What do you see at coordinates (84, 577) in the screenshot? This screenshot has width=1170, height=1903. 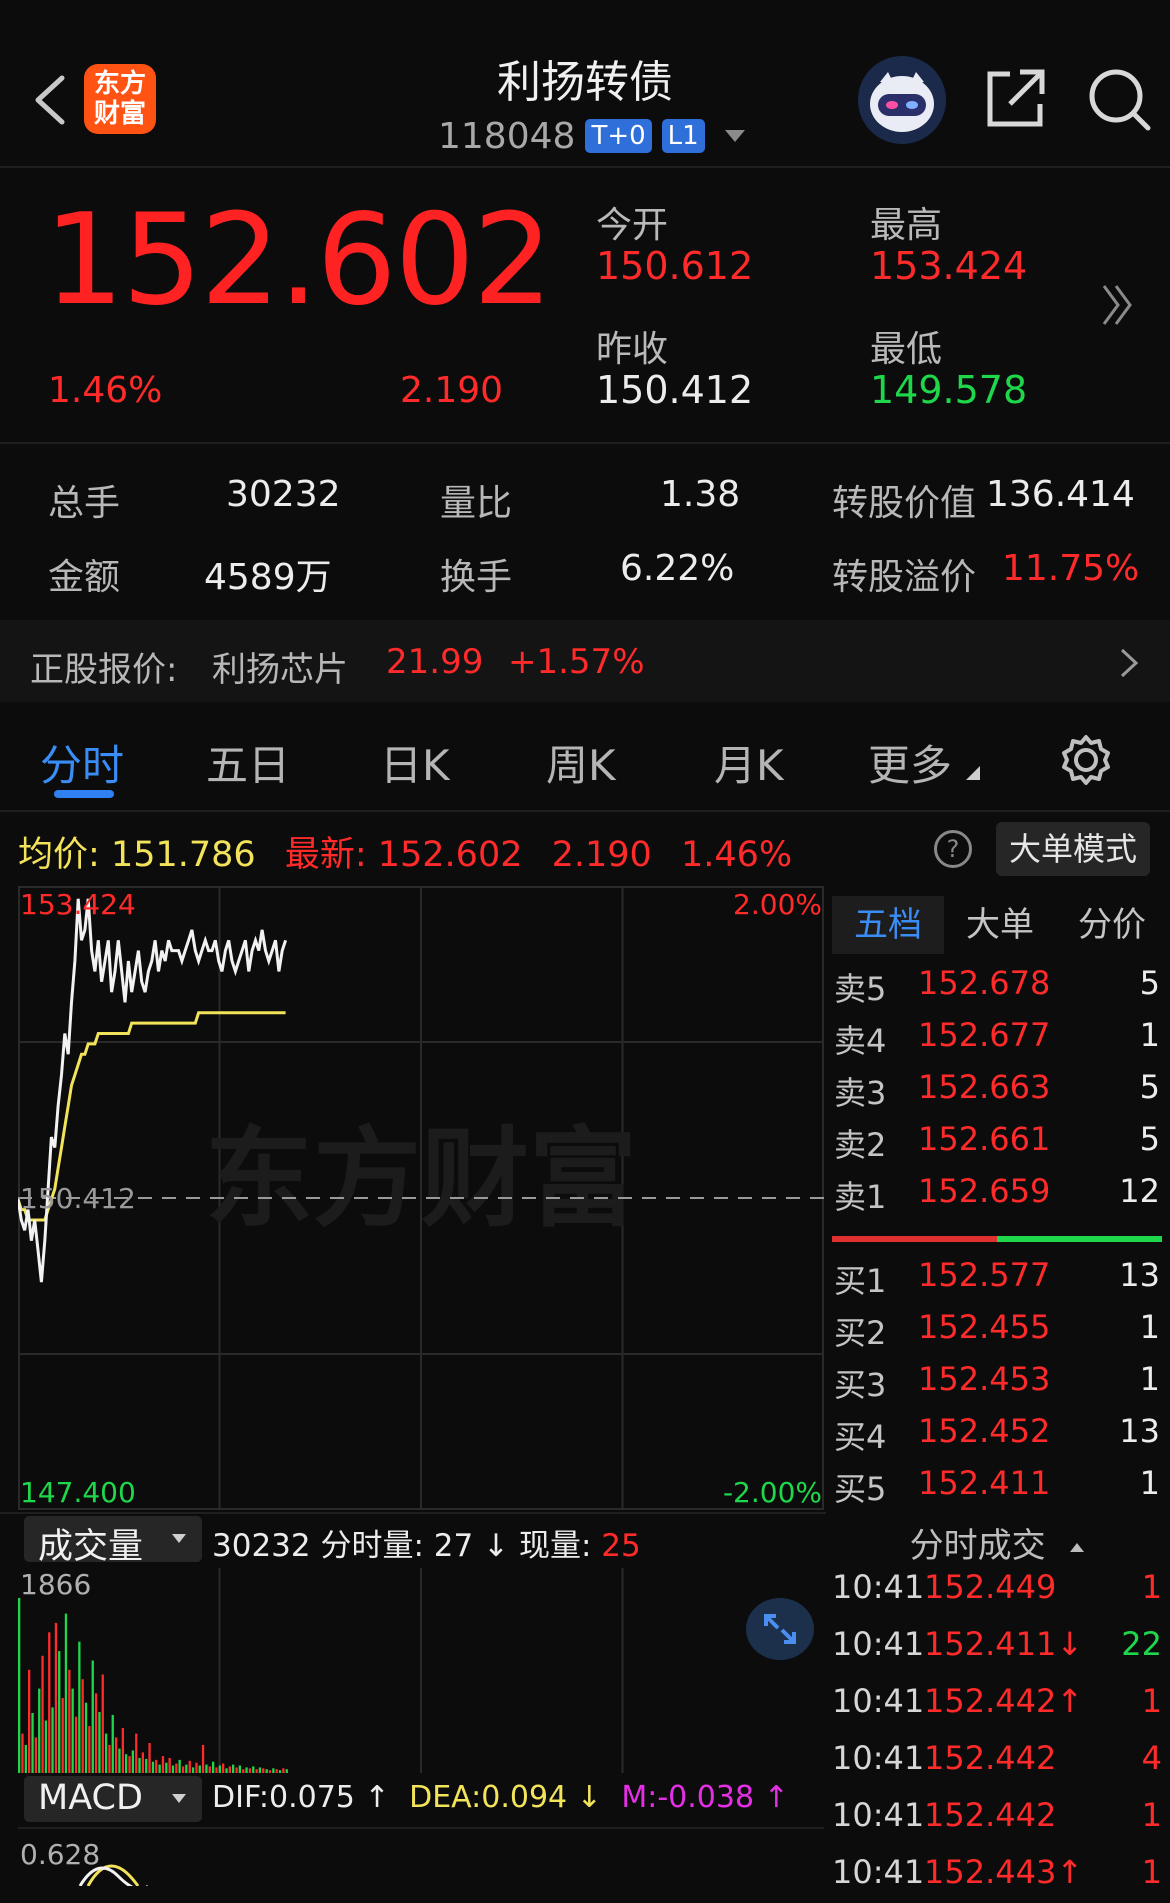 I see `amount-label: 金额` at bounding box center [84, 577].